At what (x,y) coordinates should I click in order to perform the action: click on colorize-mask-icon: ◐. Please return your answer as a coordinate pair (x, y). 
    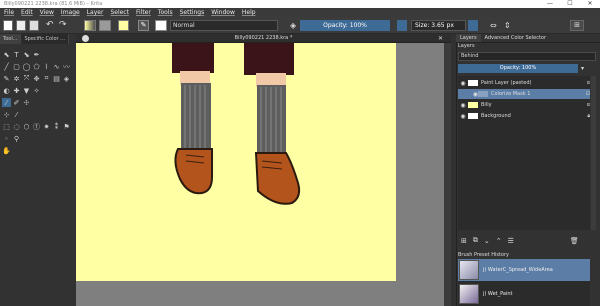
    Looking at the image, I should click on (6, 90).